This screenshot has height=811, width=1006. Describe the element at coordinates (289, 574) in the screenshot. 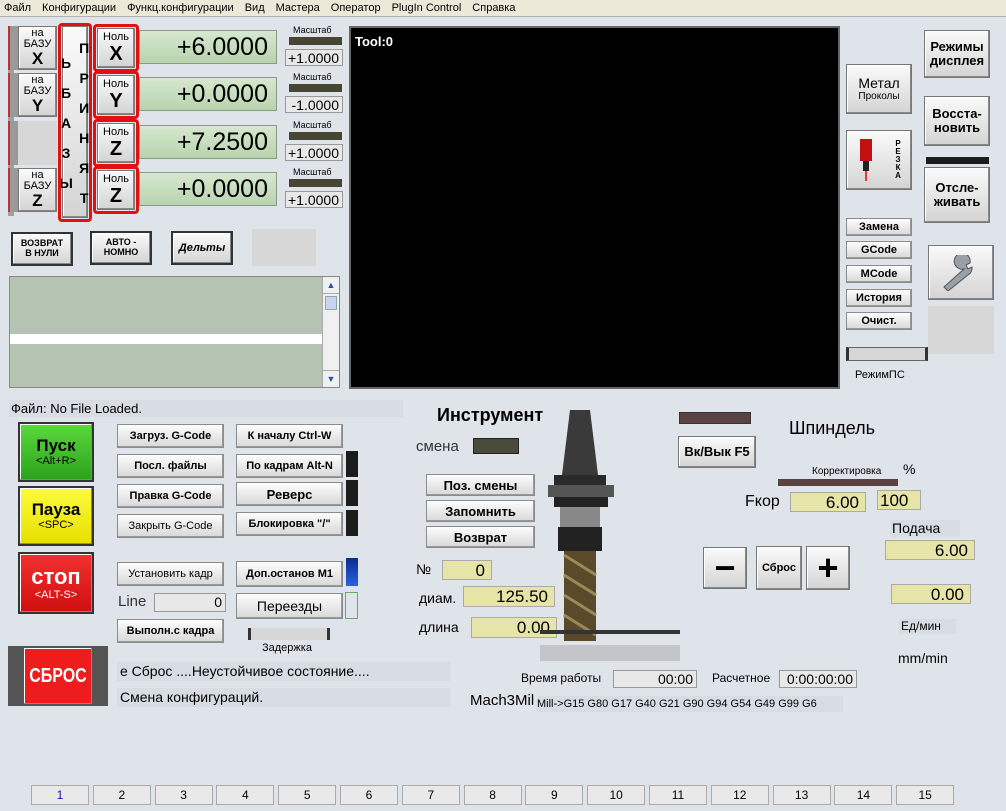

I see `optional-stop-button: Доп.останов M1` at that location.